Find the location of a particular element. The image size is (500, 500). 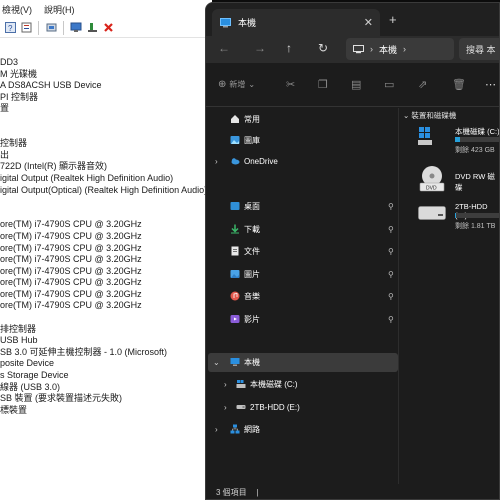

search-input: 搜尋 本 is located at coordinates (479, 49).